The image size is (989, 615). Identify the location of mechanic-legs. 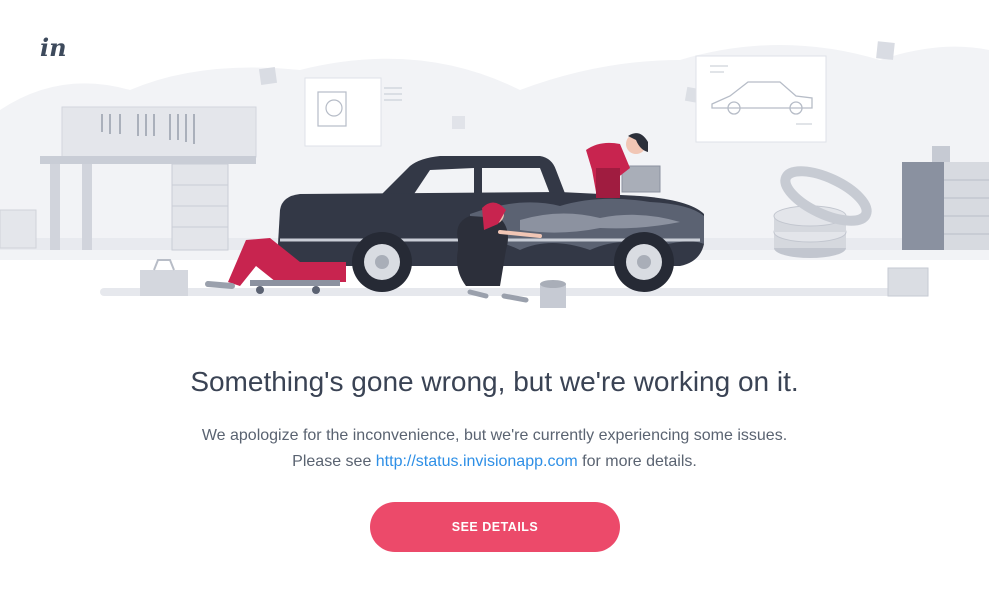
(608, 183).